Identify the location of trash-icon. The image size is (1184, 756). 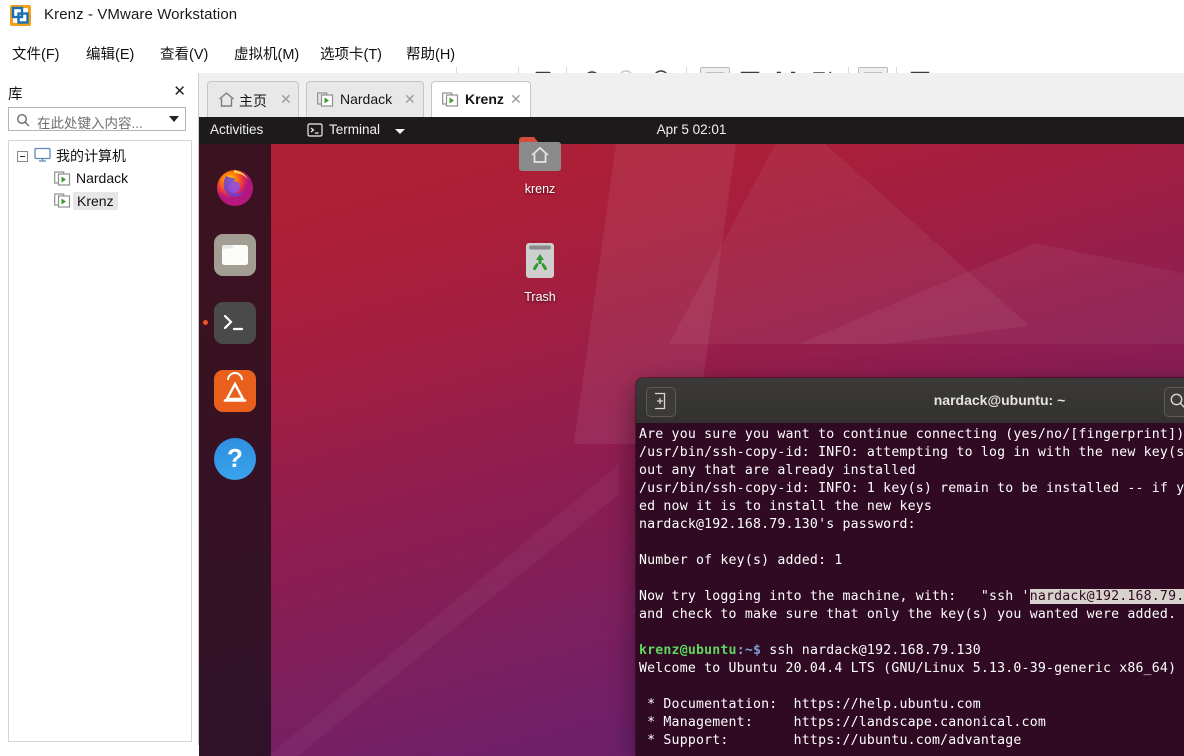
(540, 262).